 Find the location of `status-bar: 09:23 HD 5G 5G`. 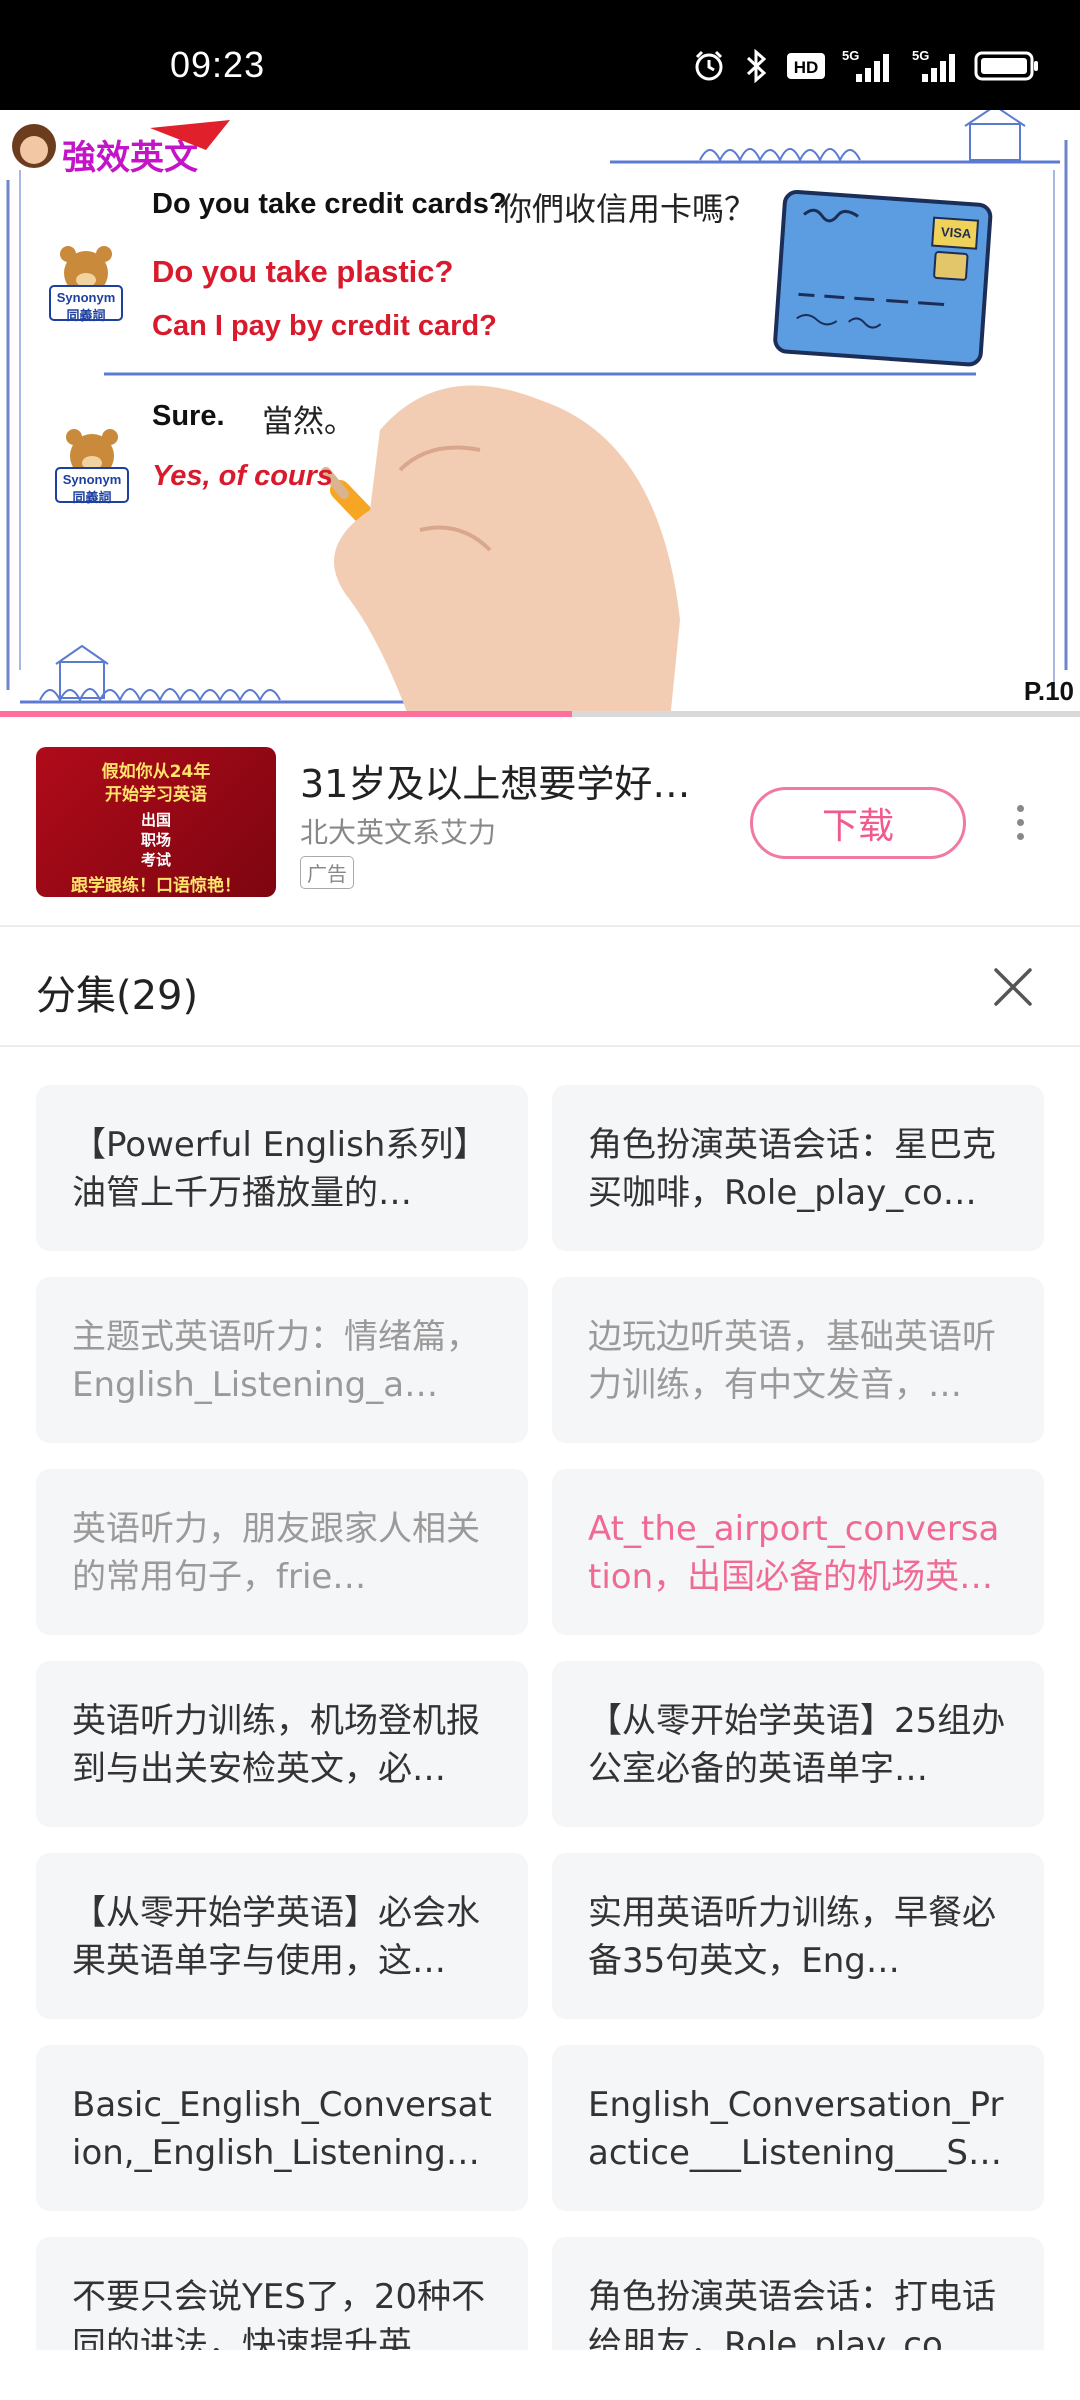

status-bar: 09:23 HD 5G 5G is located at coordinates (540, 55).